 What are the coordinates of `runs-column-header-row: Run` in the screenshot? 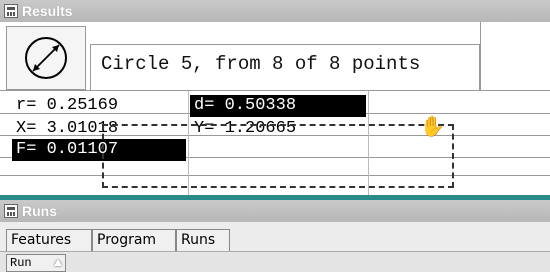 It's located at (275, 262).